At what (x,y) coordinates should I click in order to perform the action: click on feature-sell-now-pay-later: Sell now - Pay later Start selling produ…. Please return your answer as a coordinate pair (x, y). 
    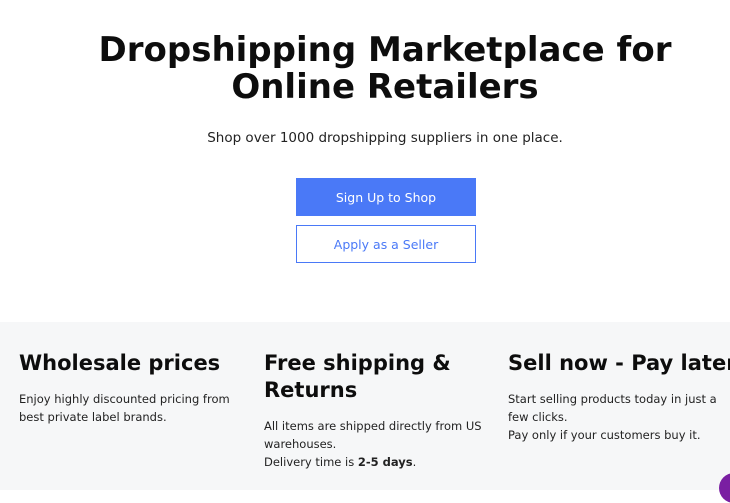
    Looking at the image, I should click on (619, 397).